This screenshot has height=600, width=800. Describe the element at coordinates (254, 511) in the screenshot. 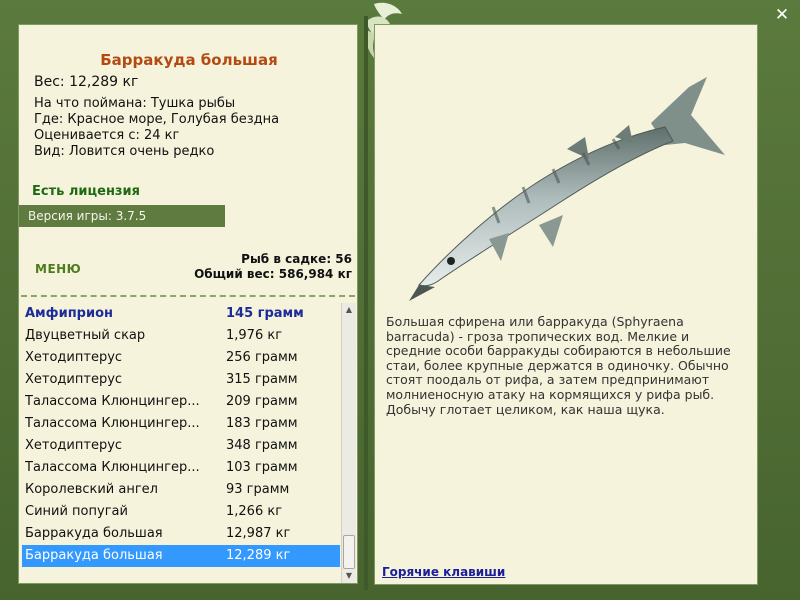

I see `list-item-weight: 1,266 кг` at that location.